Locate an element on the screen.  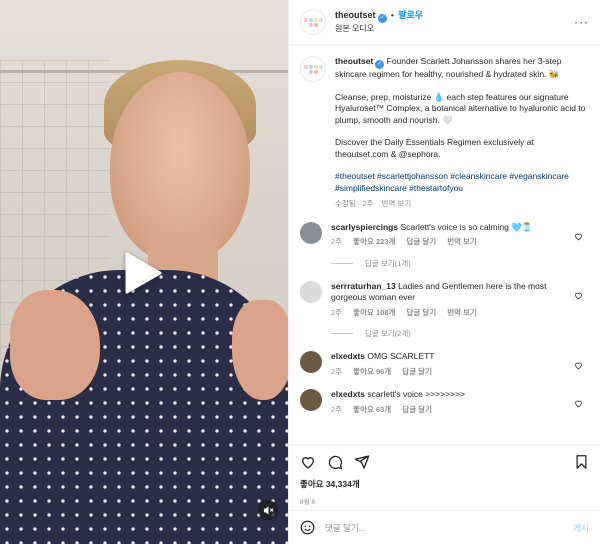
play-icon is located at coordinates (143, 273).